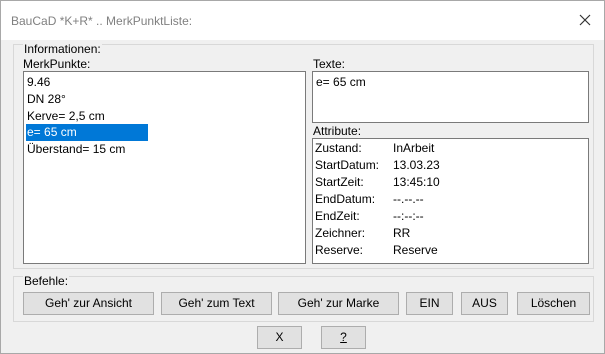 This screenshot has width=605, height=354. What do you see at coordinates (450, 97) in the screenshot?
I see `texte-textbox: e= 65 cm` at bounding box center [450, 97].